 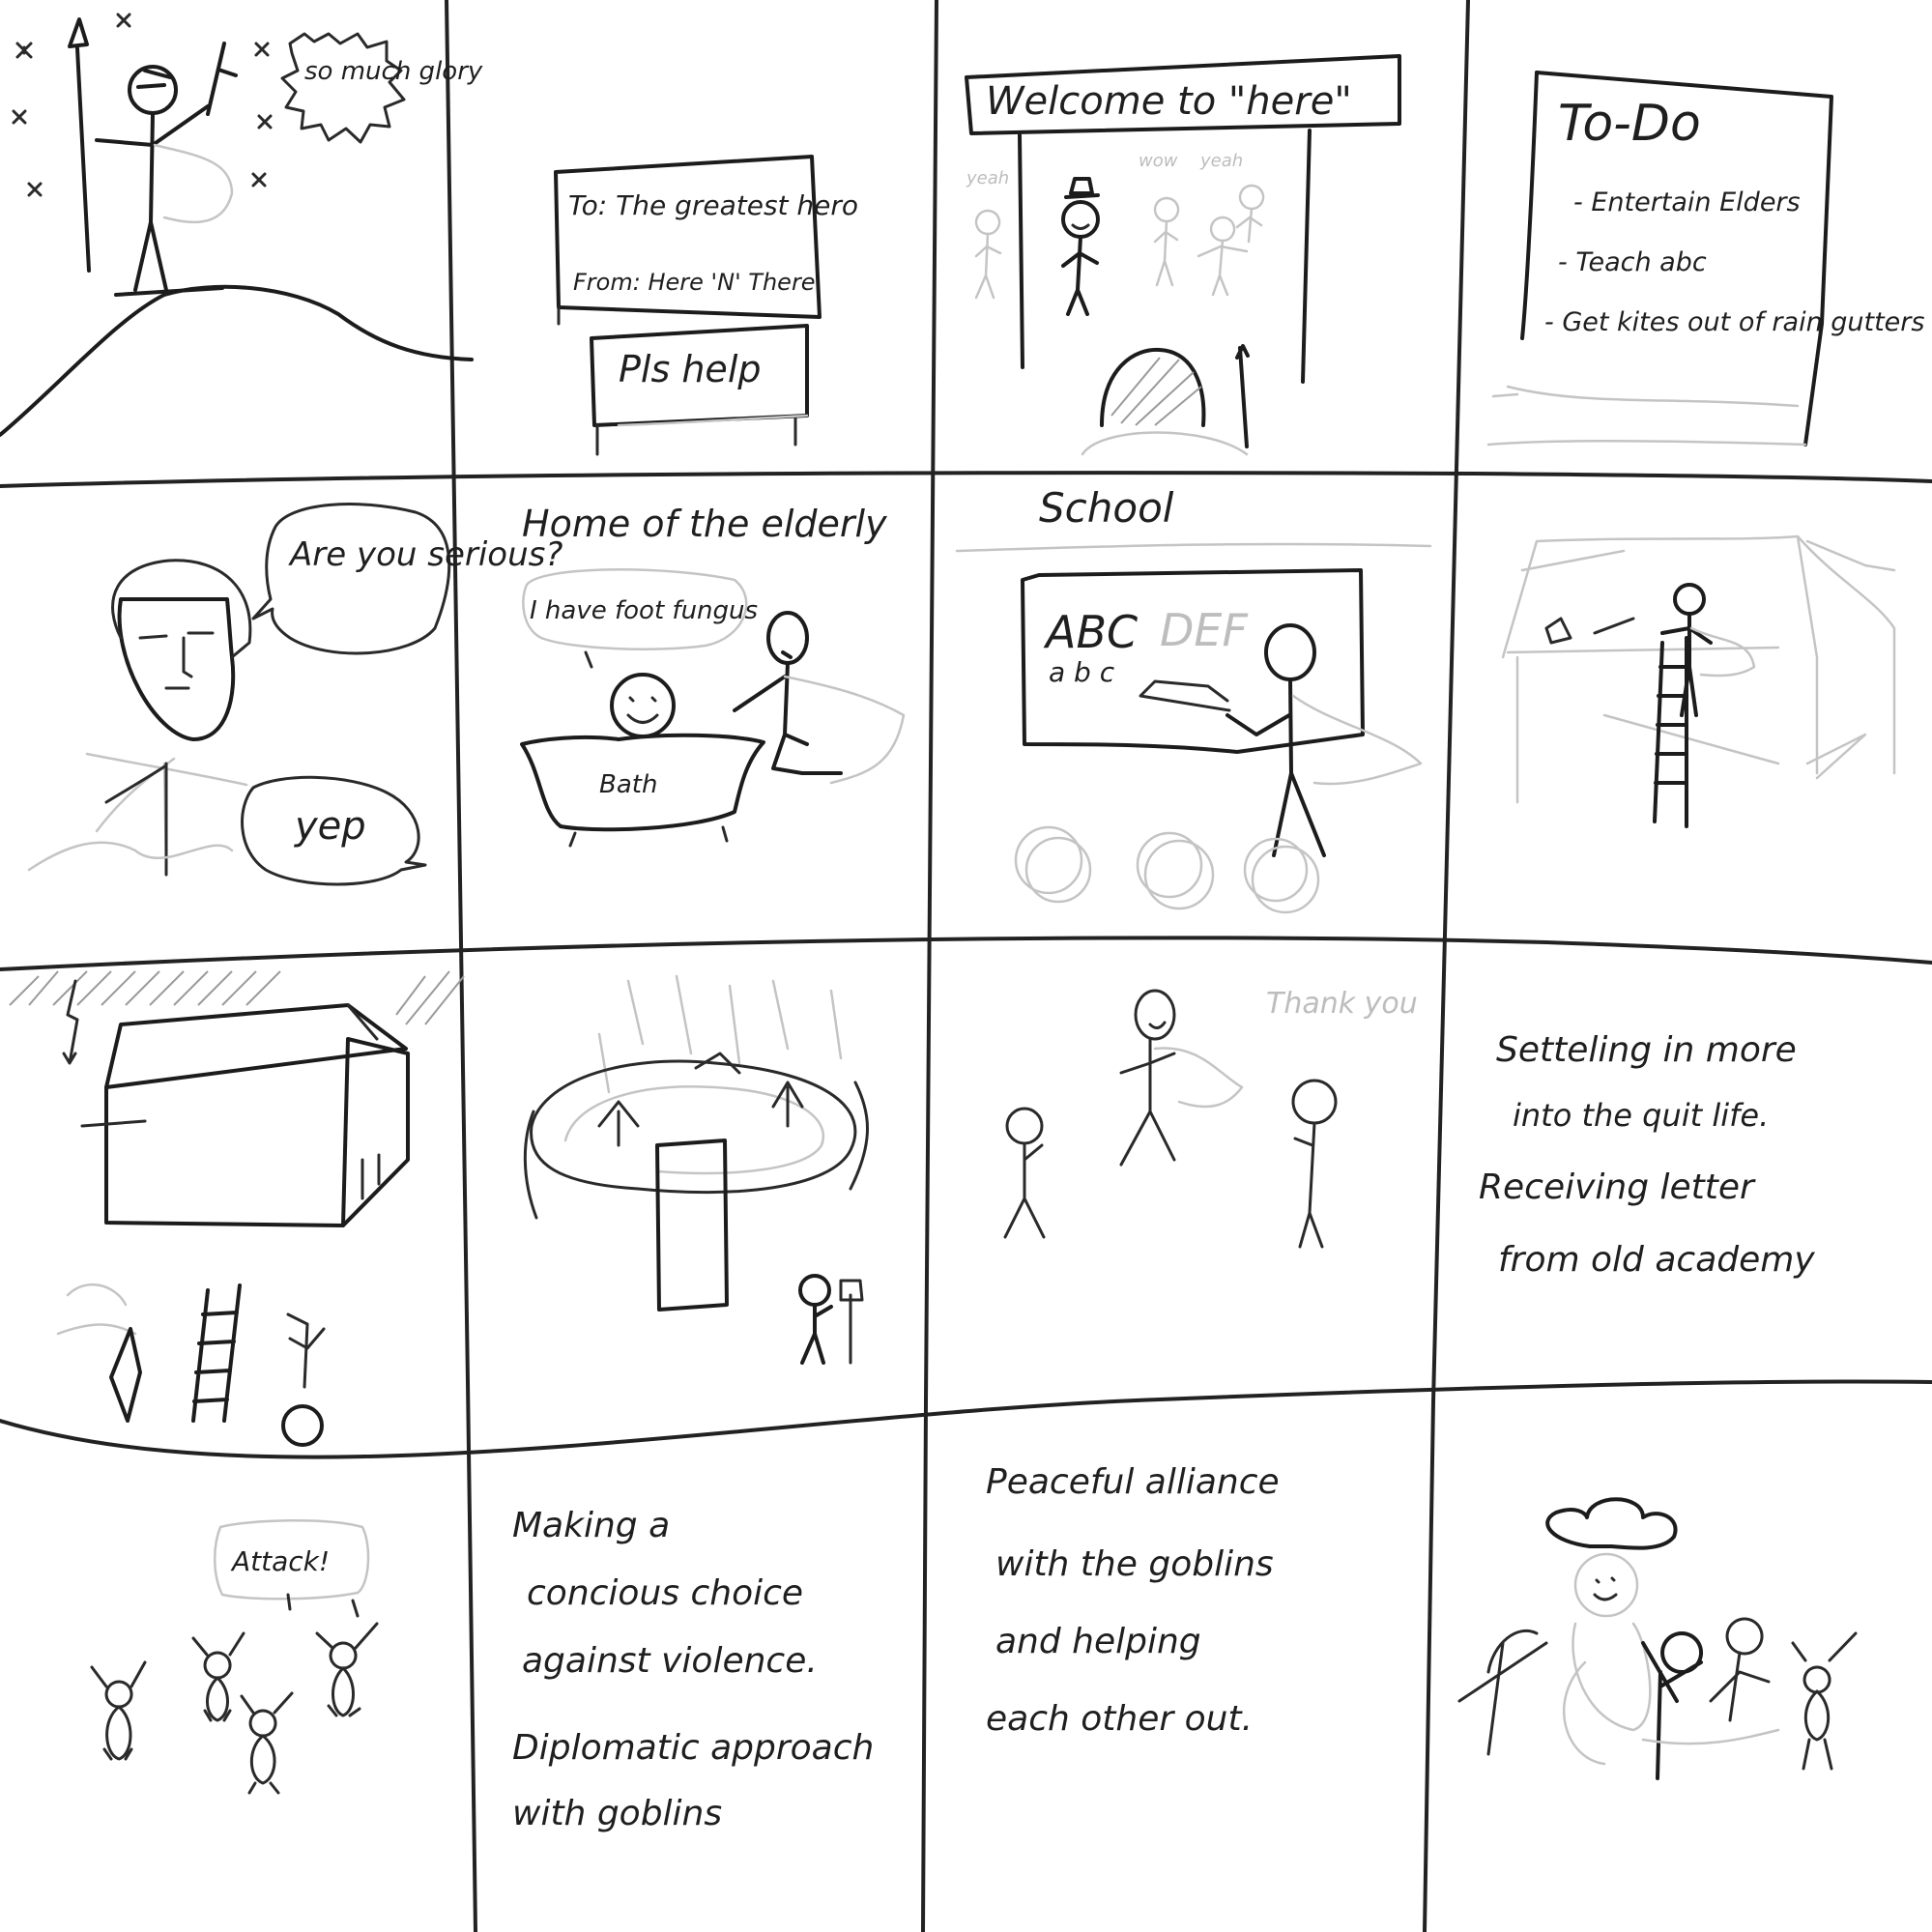 What do you see at coordinates (713, 205) in the screenshot?
I see `letter-to-text: To: The greatest hero` at bounding box center [713, 205].